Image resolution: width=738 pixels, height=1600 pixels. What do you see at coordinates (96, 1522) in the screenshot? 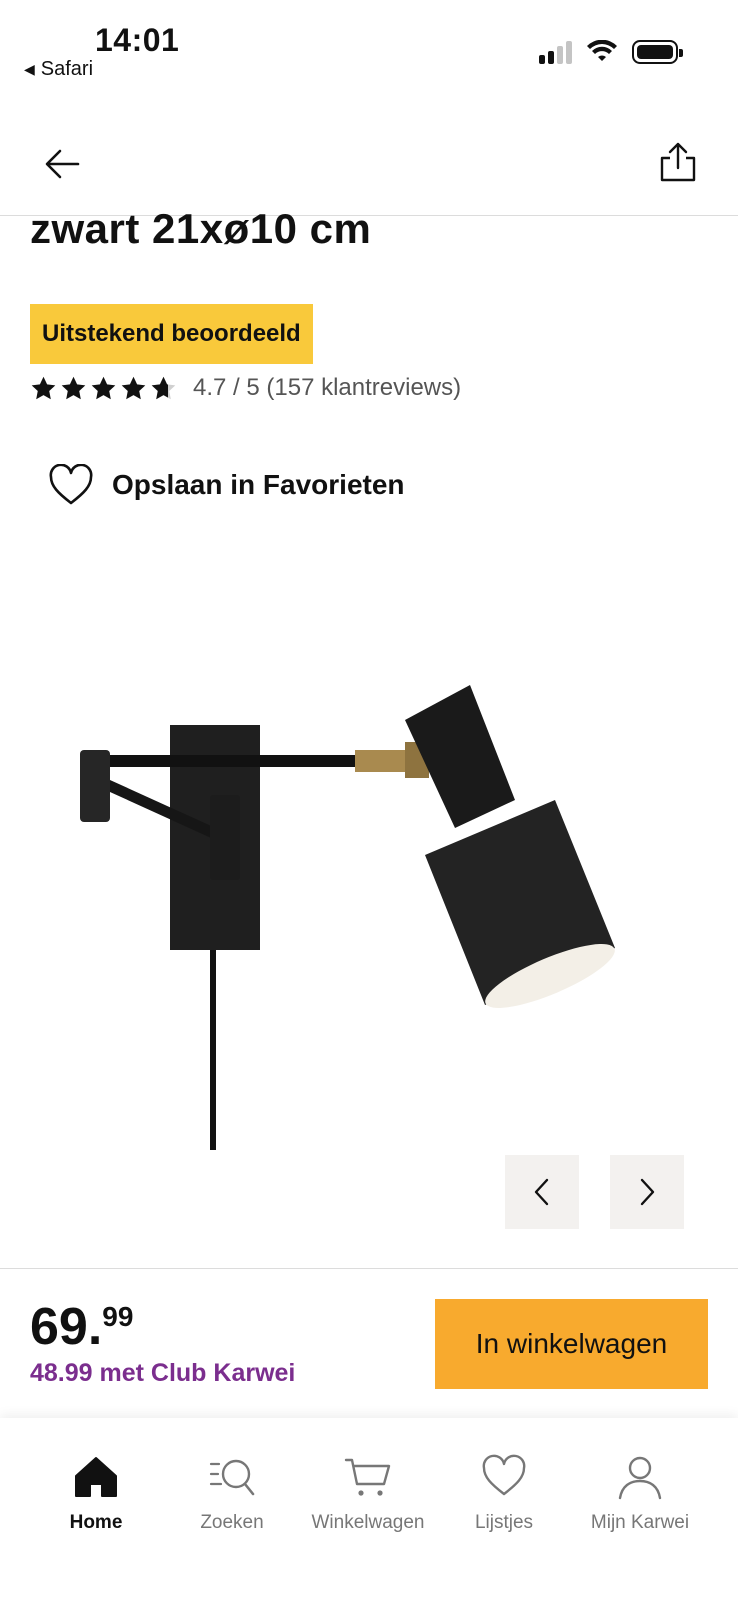
I see `tab-label: Home` at bounding box center [96, 1522].